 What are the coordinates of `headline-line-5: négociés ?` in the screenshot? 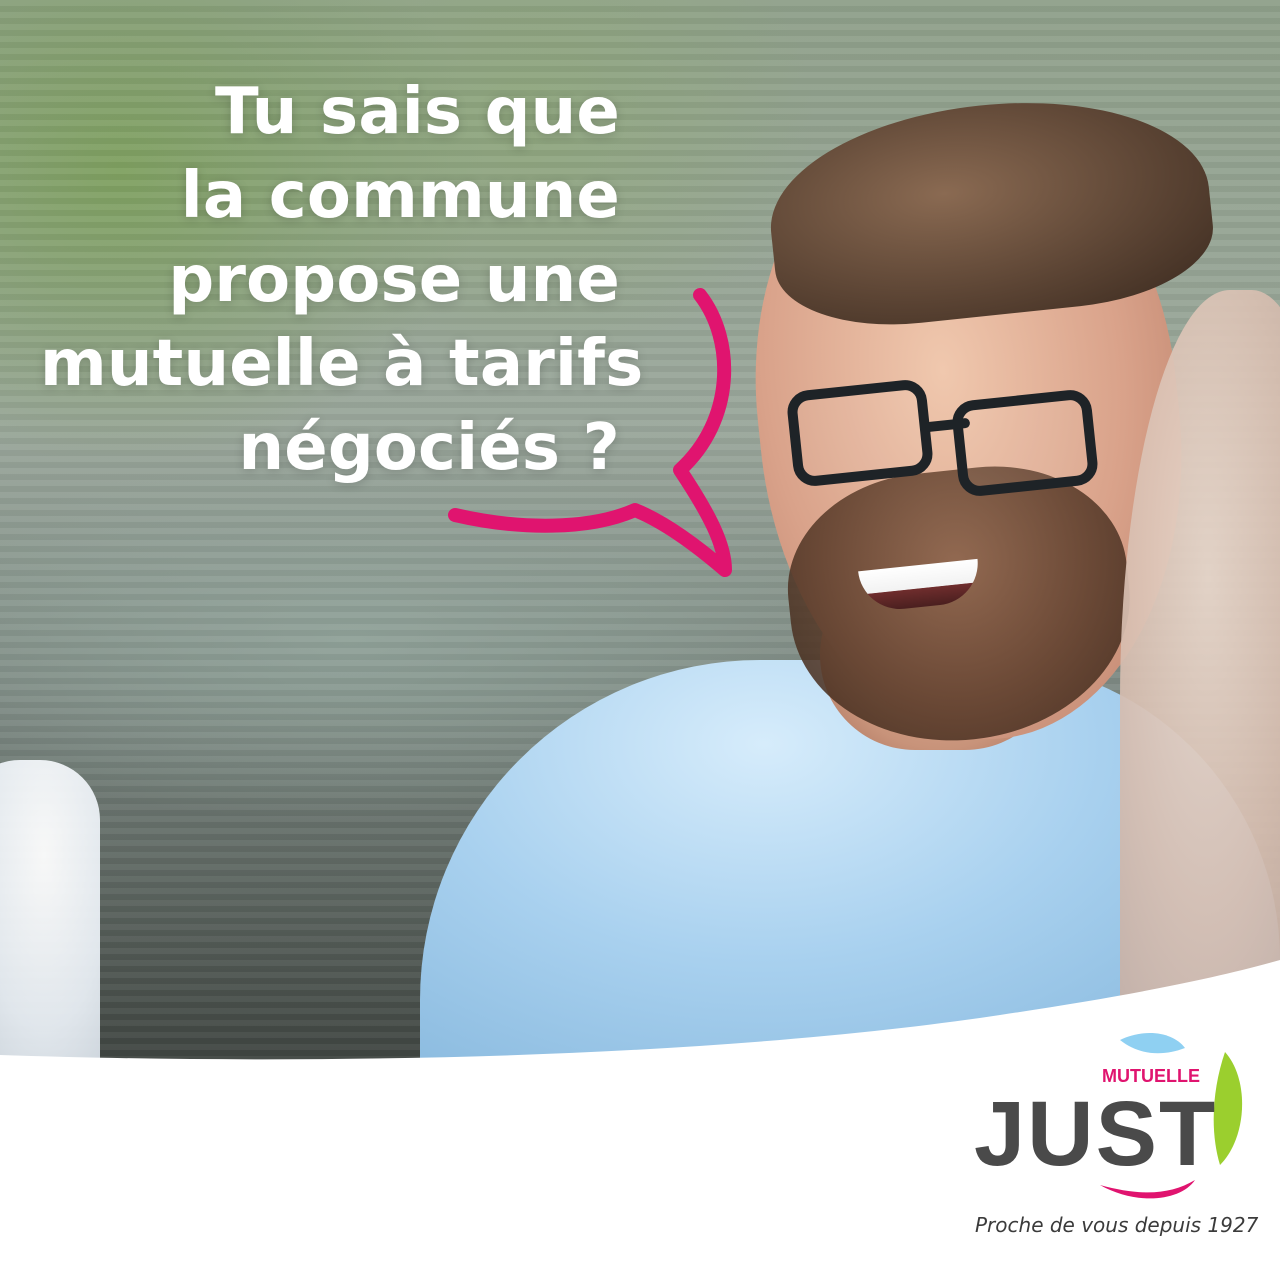 It's located at (429, 448).